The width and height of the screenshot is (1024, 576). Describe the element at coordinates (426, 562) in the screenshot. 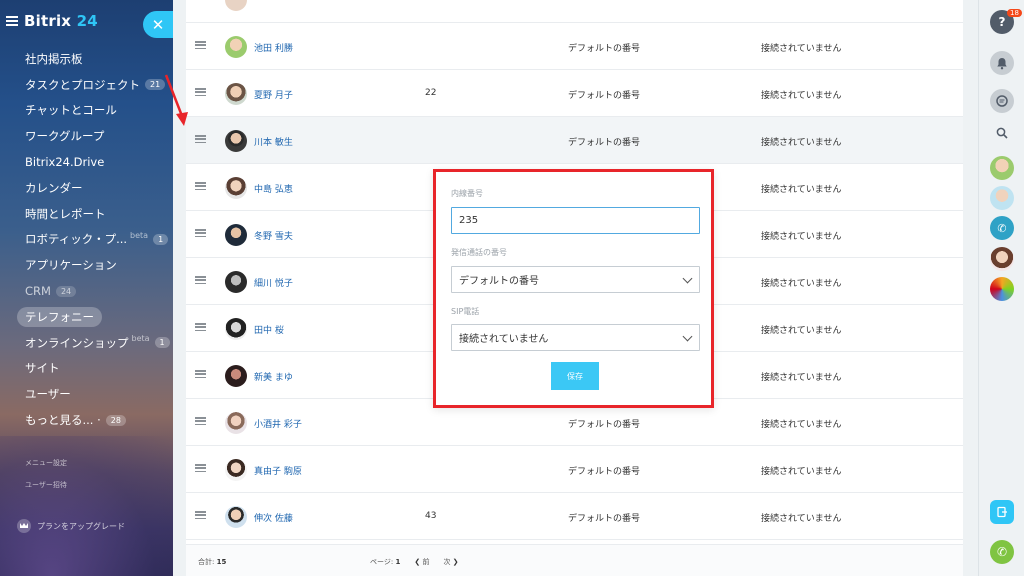

I see `prev-label: 前` at that location.